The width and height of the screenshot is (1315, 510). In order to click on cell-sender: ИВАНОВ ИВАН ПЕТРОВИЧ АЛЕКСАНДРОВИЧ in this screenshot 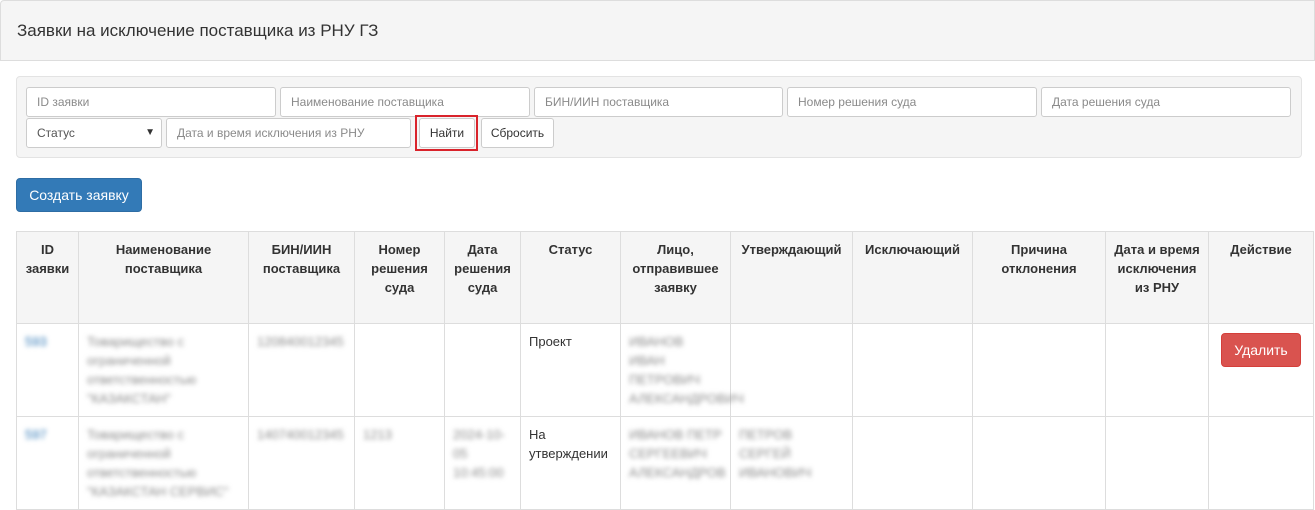, I will do `click(682, 370)`.